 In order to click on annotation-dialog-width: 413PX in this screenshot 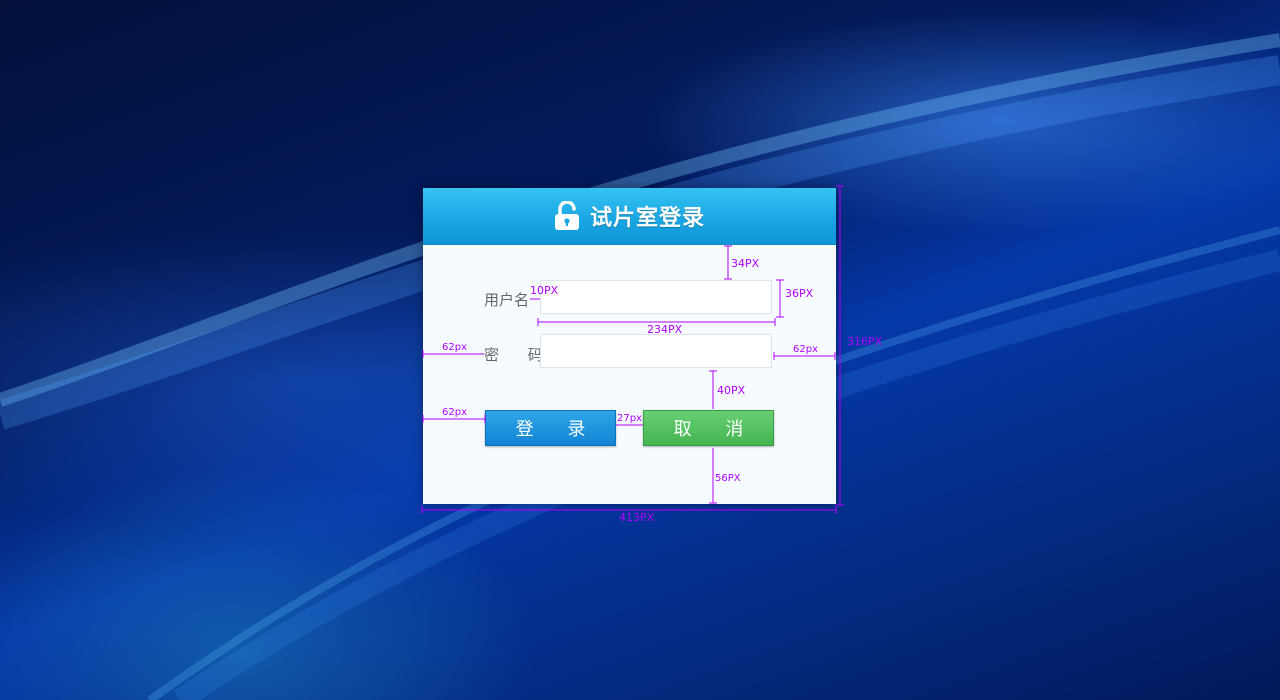, I will do `click(637, 517)`.